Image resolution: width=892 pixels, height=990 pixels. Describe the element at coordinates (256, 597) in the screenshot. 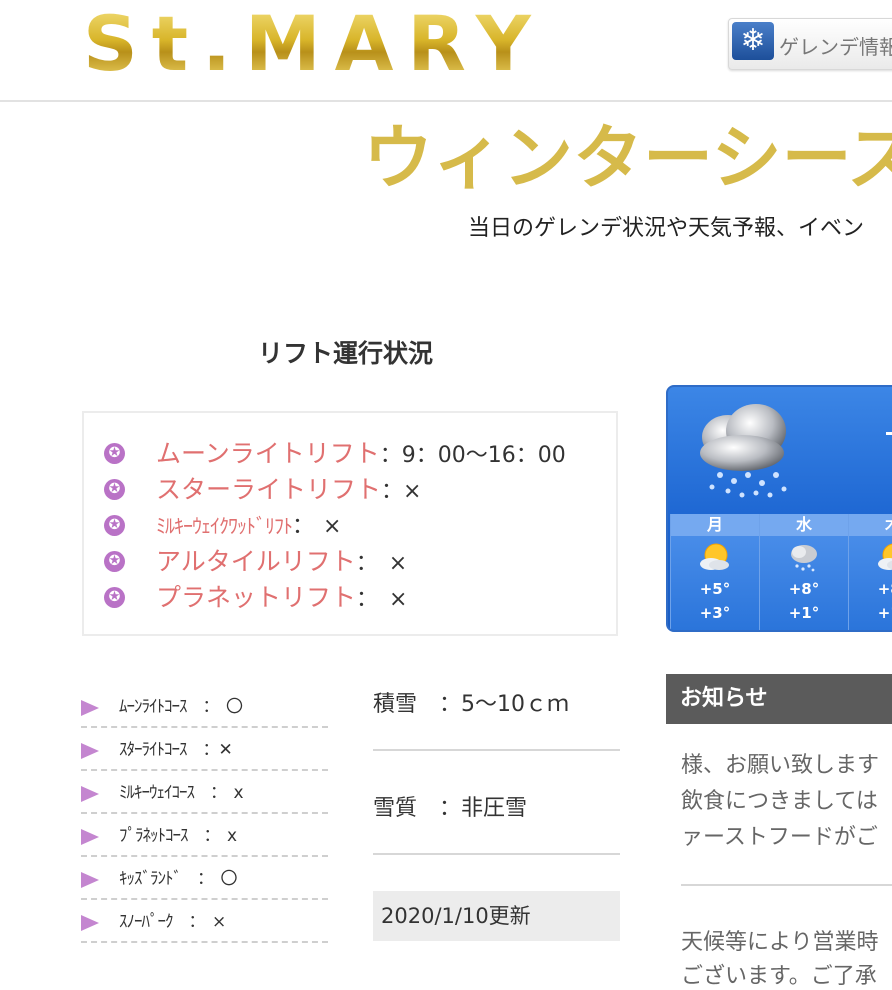

I see `lift-name: プラネットリフト` at that location.